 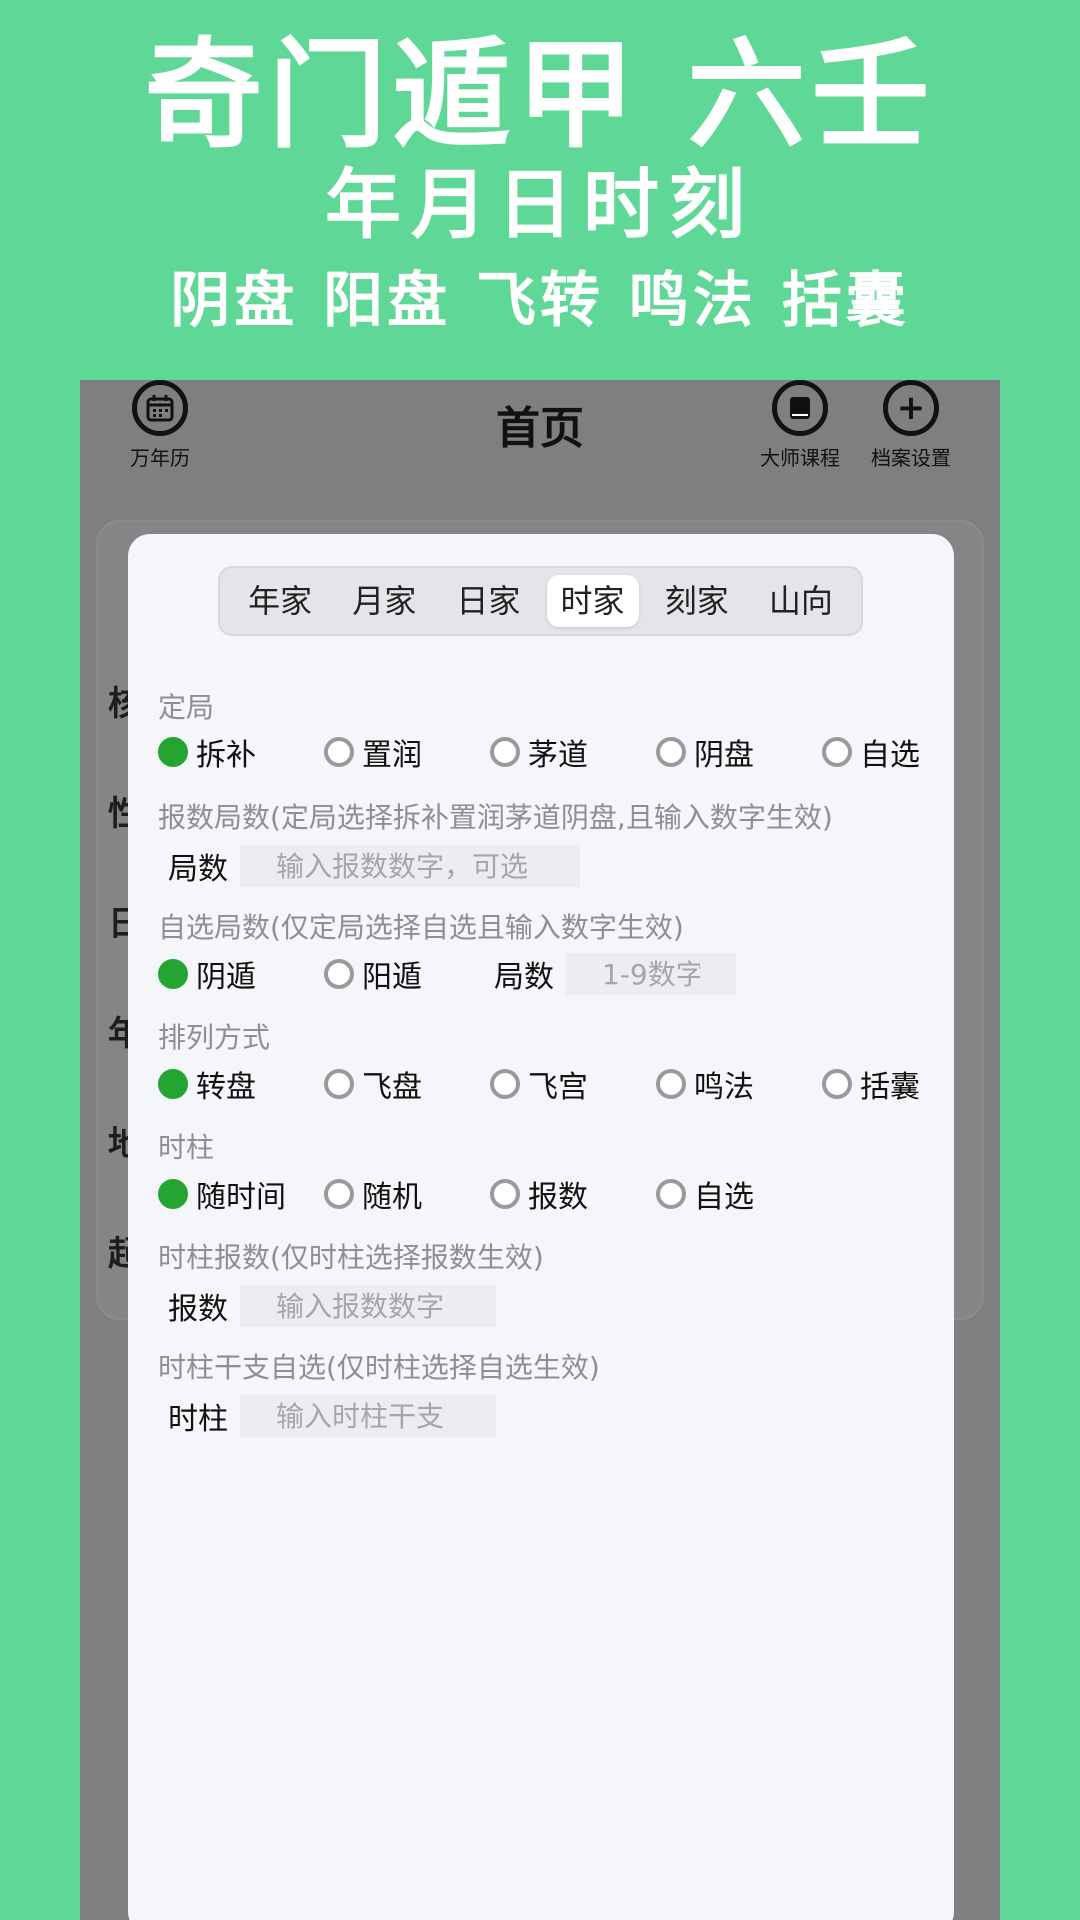 I want to click on radio-yinpan: 阴盘, so click(x=705, y=752).